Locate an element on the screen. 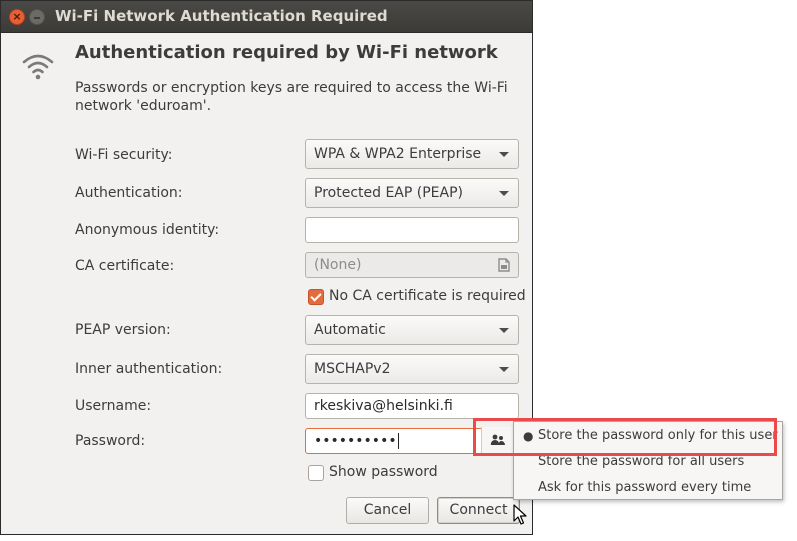 Image resolution: width=797 pixels, height=541 pixels. authentication-label: Authentication: is located at coordinates (129, 193).